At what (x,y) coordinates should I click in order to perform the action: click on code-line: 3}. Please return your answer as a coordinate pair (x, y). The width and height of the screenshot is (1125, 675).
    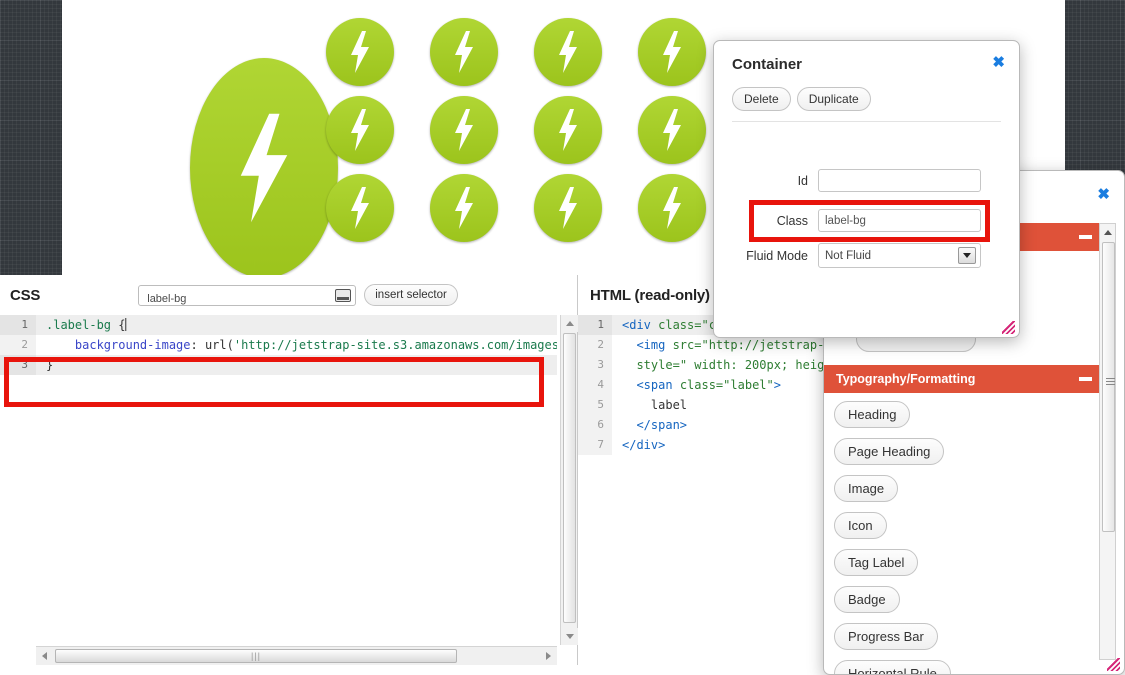
    Looking at the image, I should click on (278, 365).